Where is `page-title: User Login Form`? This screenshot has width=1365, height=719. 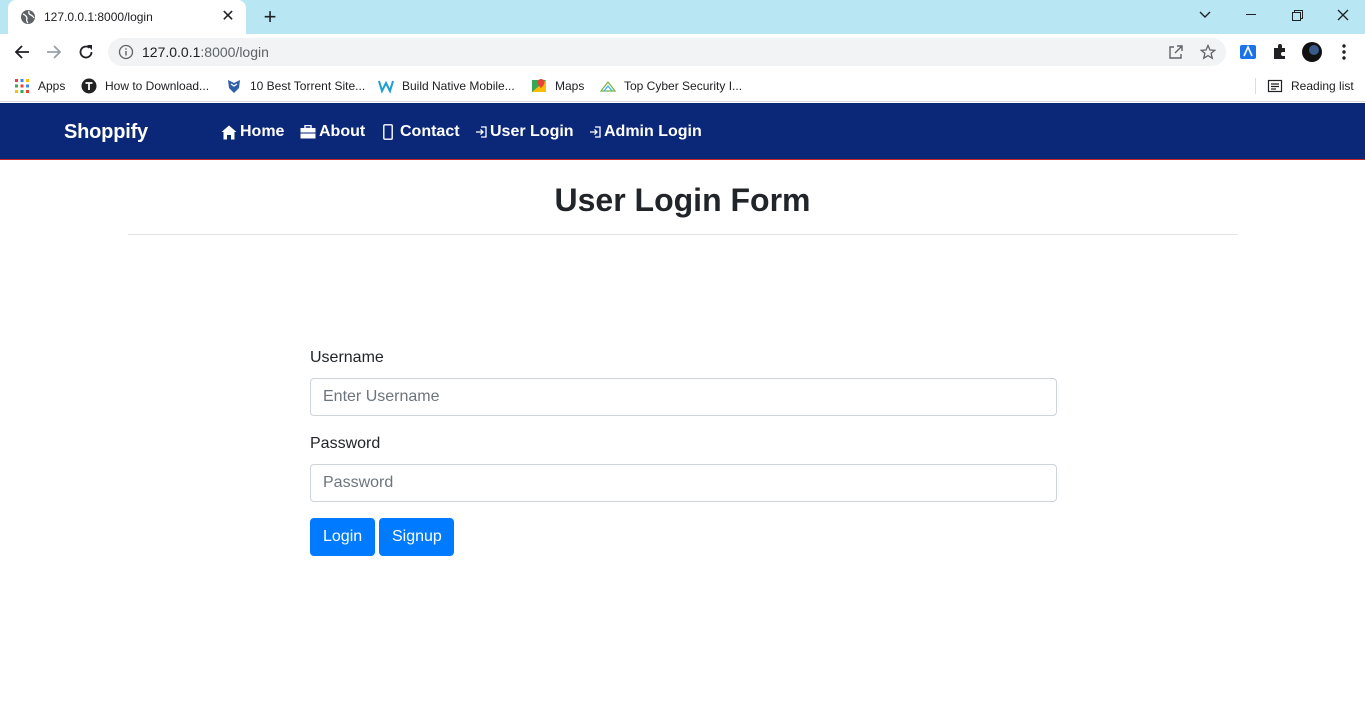
page-title: User Login Form is located at coordinates (682, 200).